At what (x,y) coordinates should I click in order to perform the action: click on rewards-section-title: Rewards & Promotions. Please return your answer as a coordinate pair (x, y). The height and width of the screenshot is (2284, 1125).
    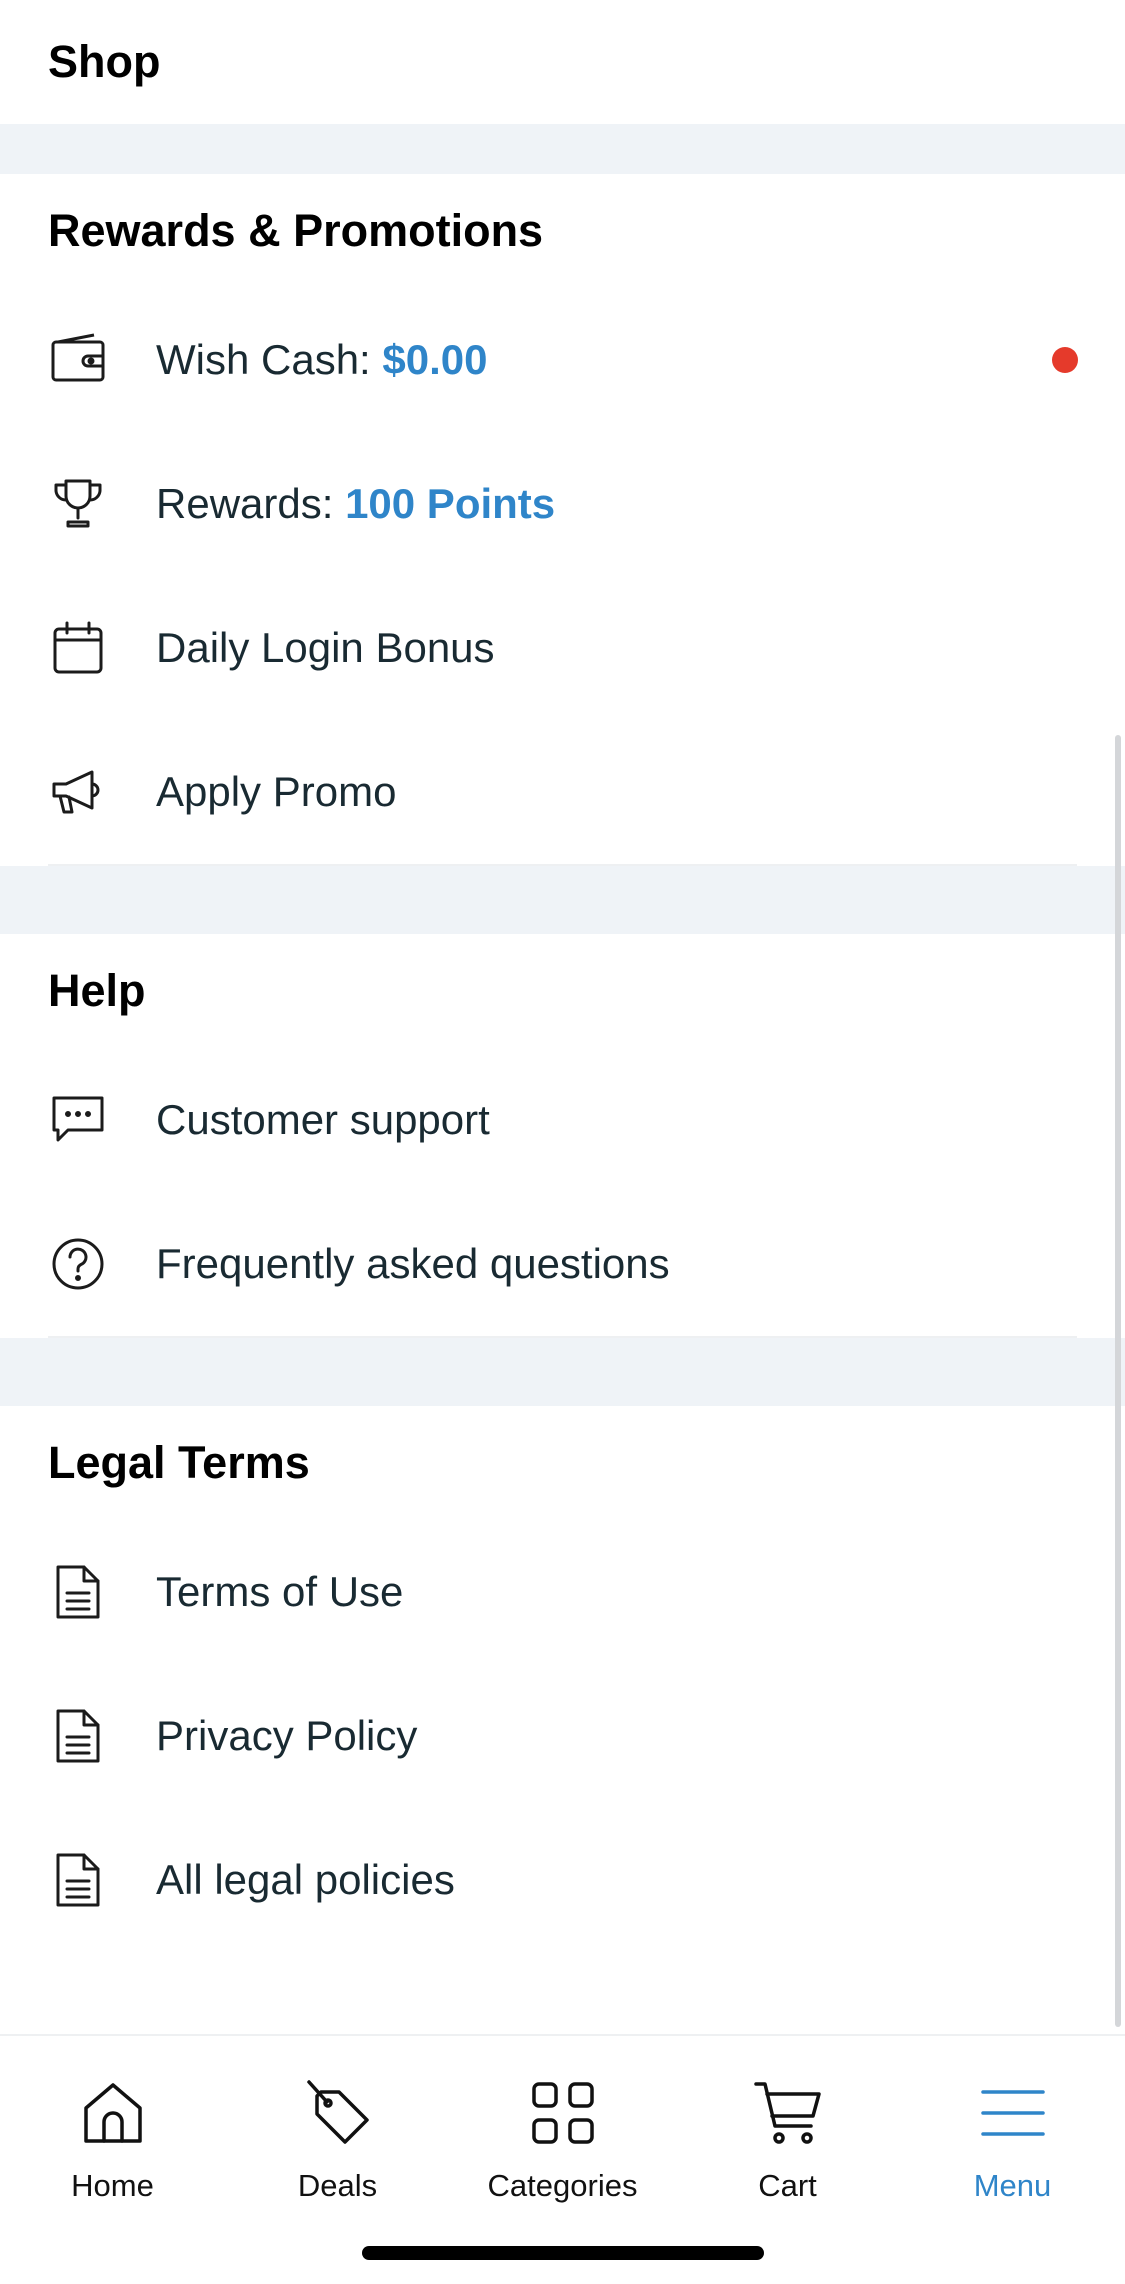
    Looking at the image, I should click on (296, 230).